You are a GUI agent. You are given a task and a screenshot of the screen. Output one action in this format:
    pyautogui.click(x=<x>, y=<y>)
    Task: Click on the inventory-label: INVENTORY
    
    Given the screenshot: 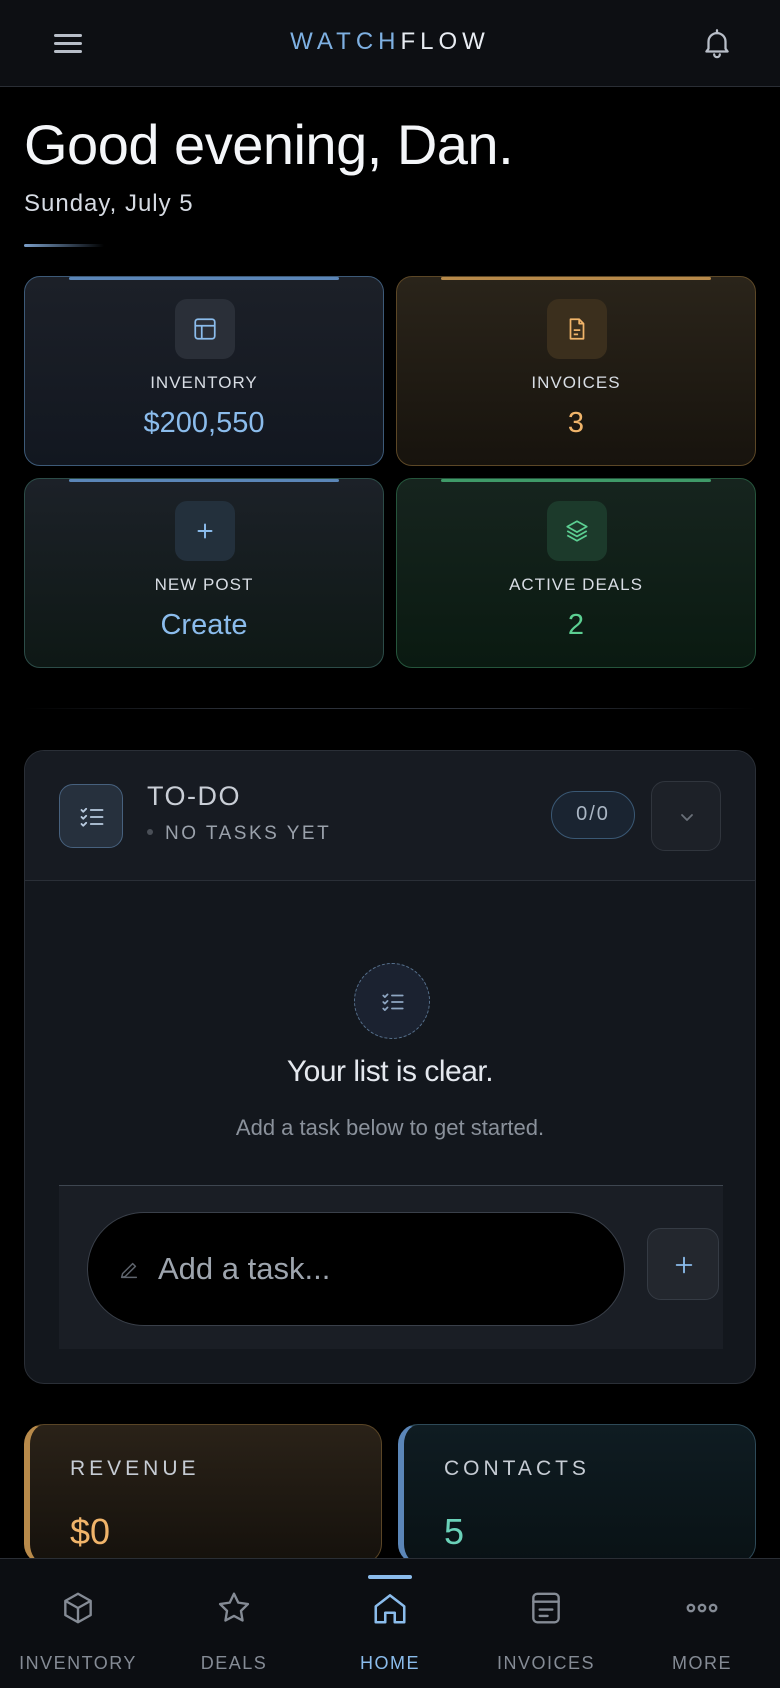 What is the action you would take?
    pyautogui.click(x=204, y=382)
    